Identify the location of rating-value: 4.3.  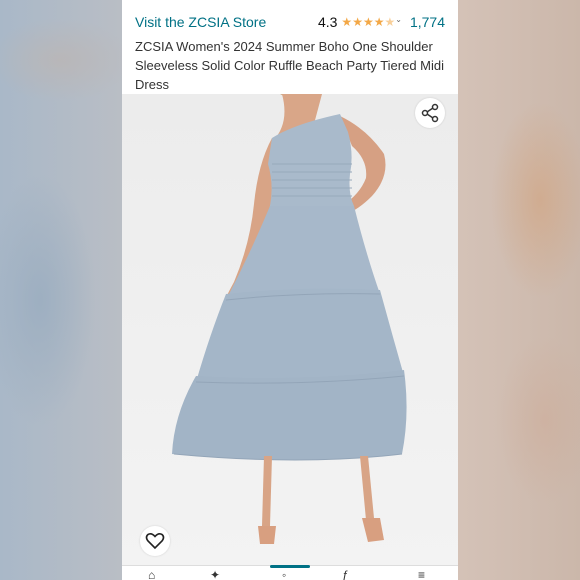
(327, 22).